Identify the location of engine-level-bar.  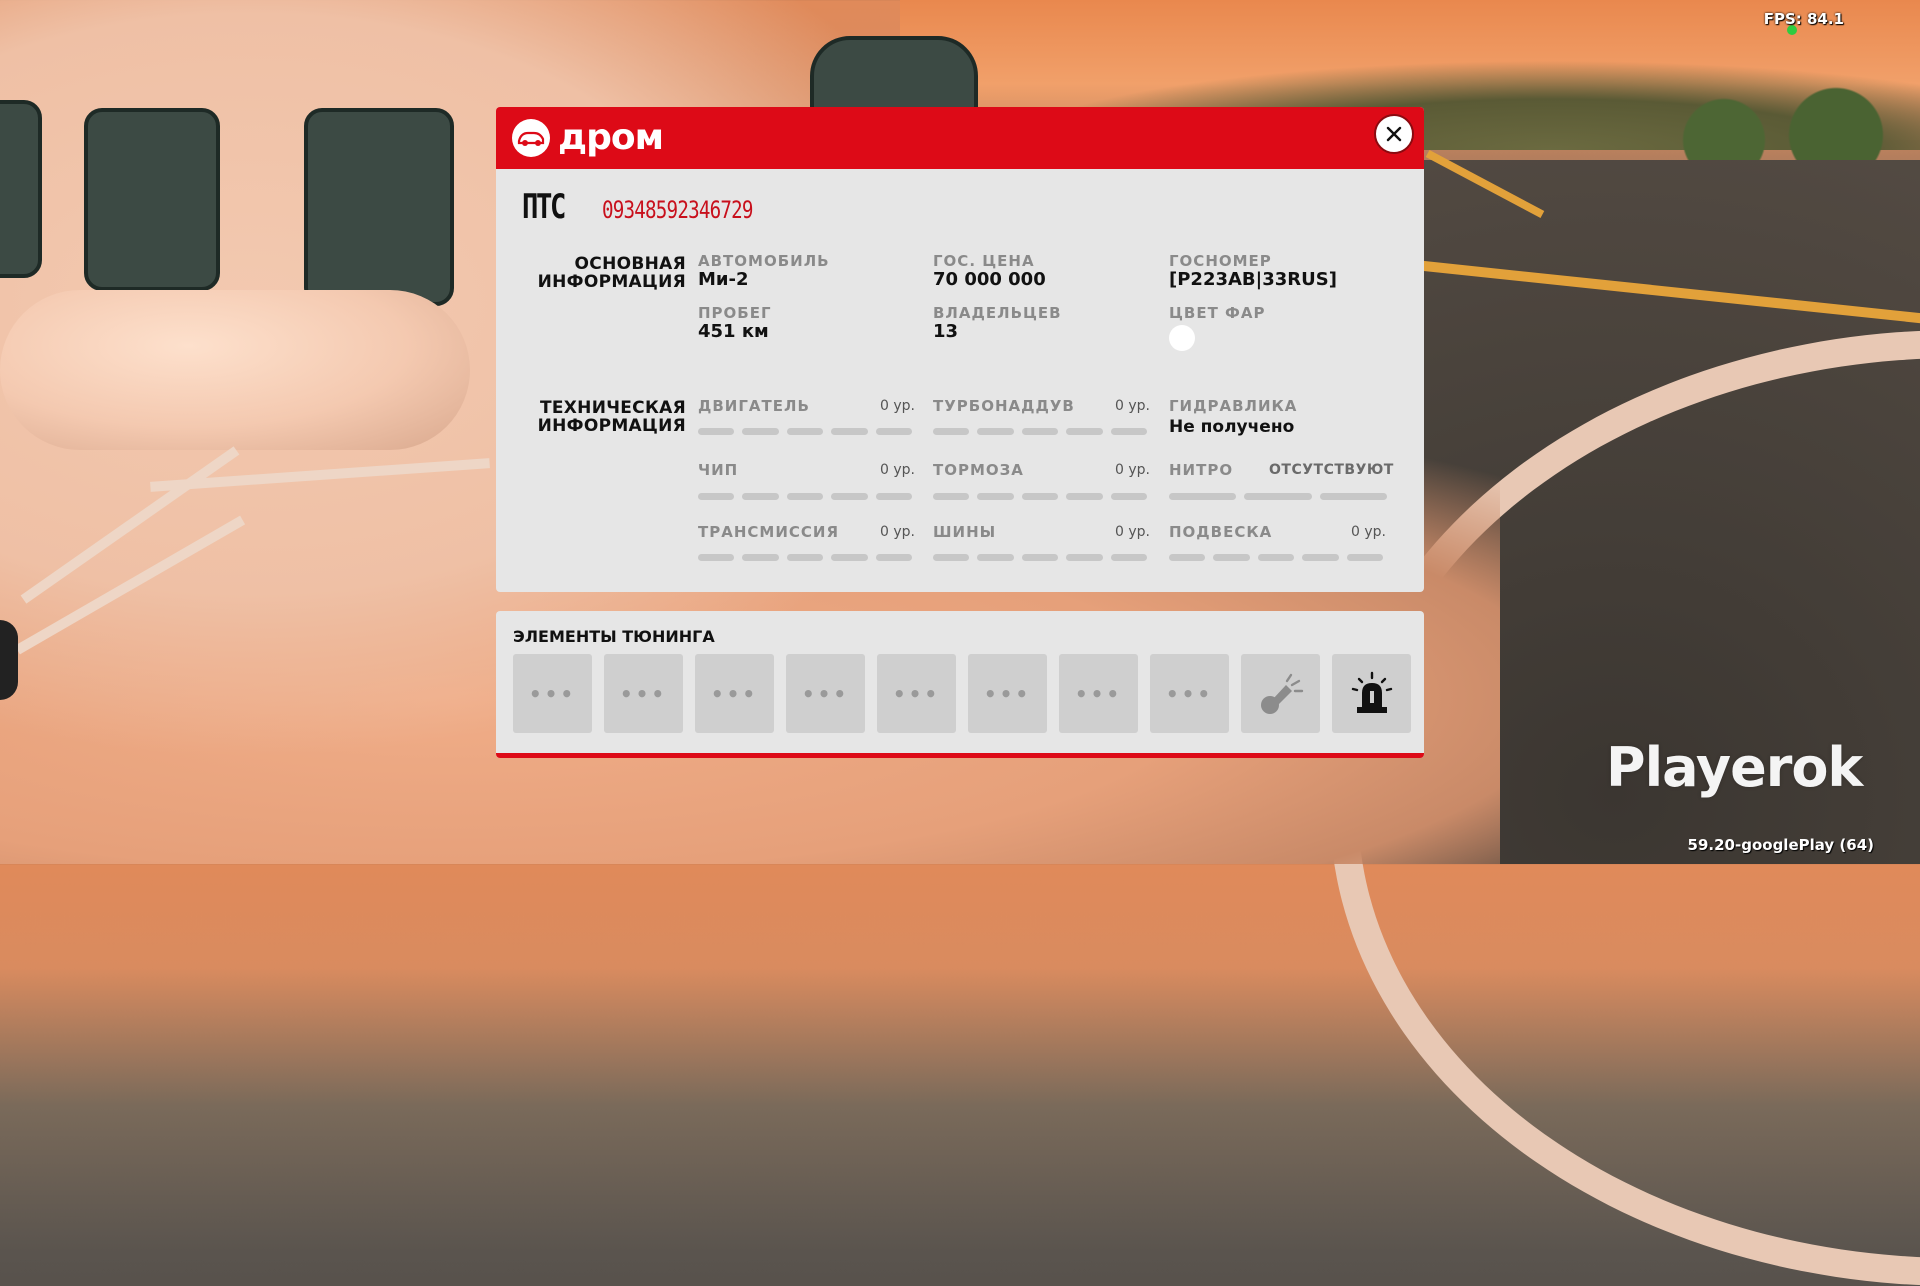
(805, 431).